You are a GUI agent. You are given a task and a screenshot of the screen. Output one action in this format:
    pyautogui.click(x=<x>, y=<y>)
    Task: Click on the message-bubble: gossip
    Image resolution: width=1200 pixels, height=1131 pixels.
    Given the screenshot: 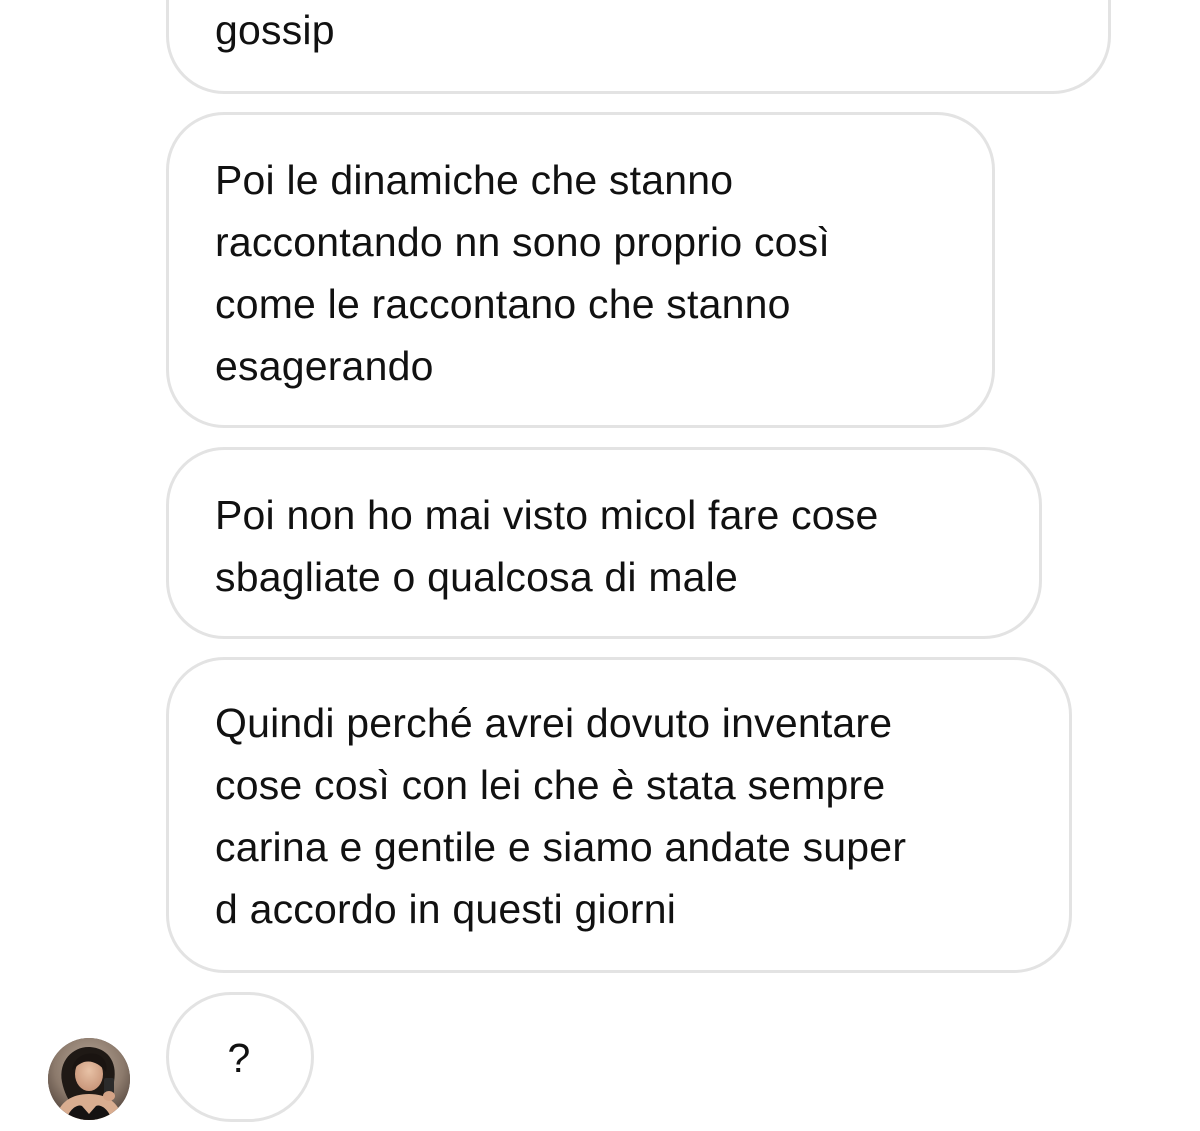 What is the action you would take?
    pyautogui.click(x=638, y=47)
    